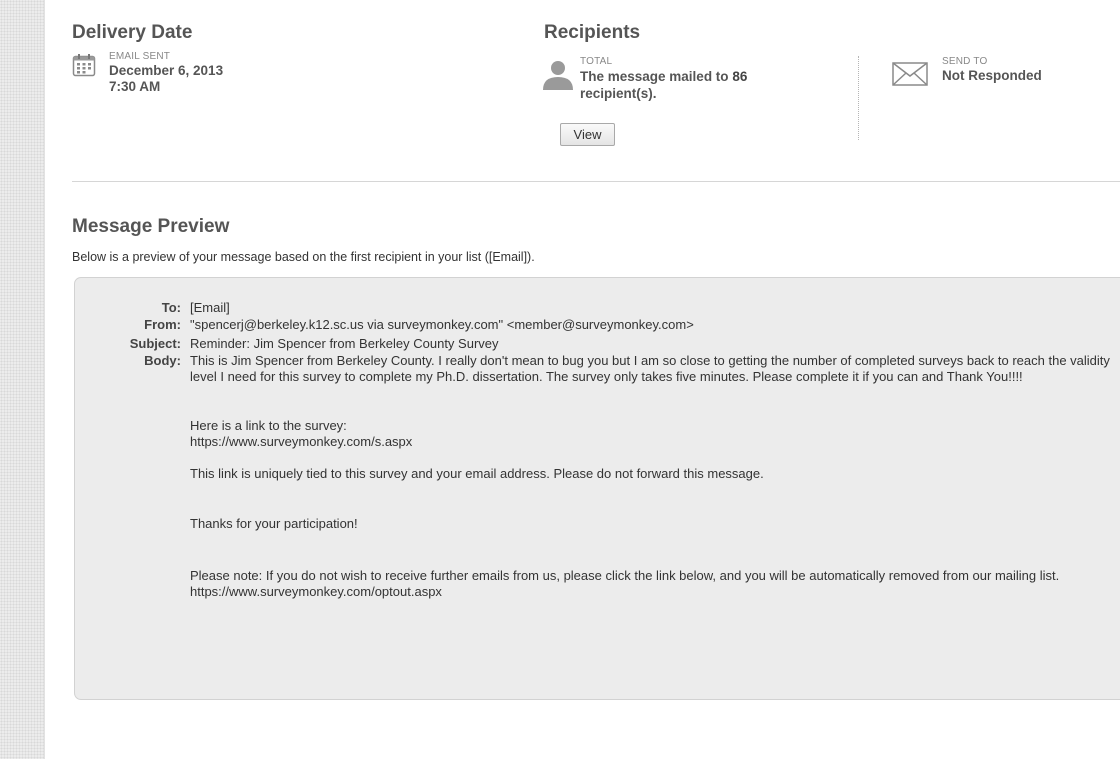 Image resolution: width=1120 pixels, height=759 pixels. What do you see at coordinates (155, 343) in the screenshot?
I see `subject-label: Subject:` at bounding box center [155, 343].